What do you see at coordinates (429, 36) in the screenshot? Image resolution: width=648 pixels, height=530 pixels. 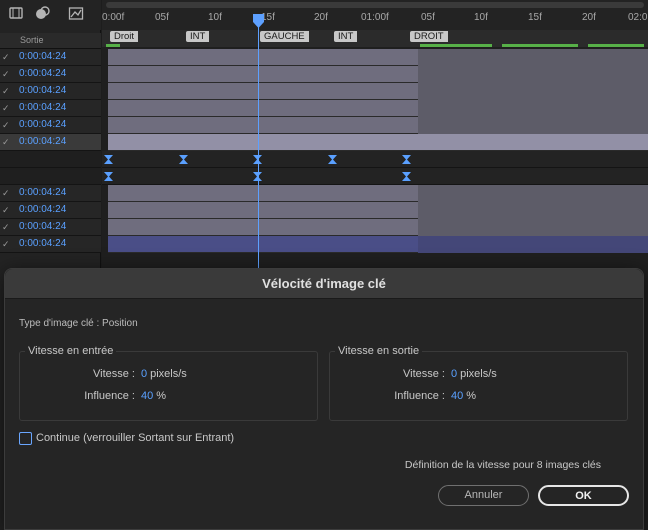 I see `marker-droit: DROIT` at bounding box center [429, 36].